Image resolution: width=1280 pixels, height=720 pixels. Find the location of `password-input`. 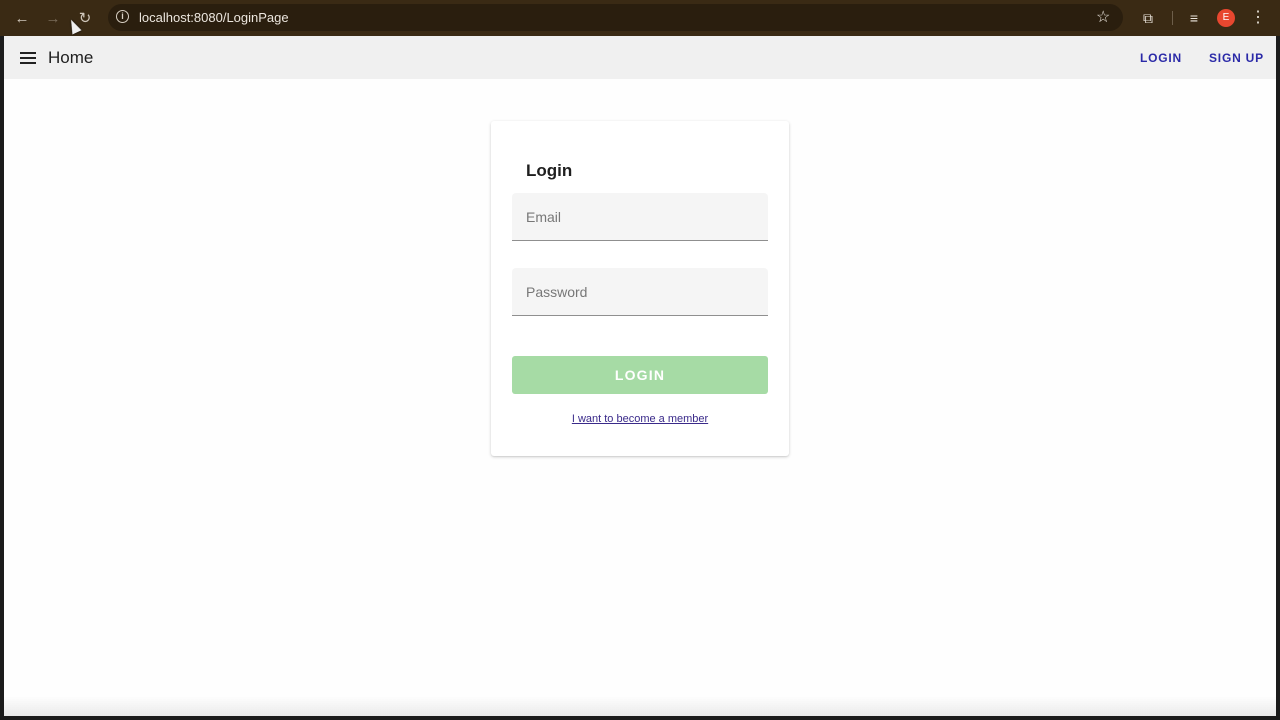

password-input is located at coordinates (640, 291).